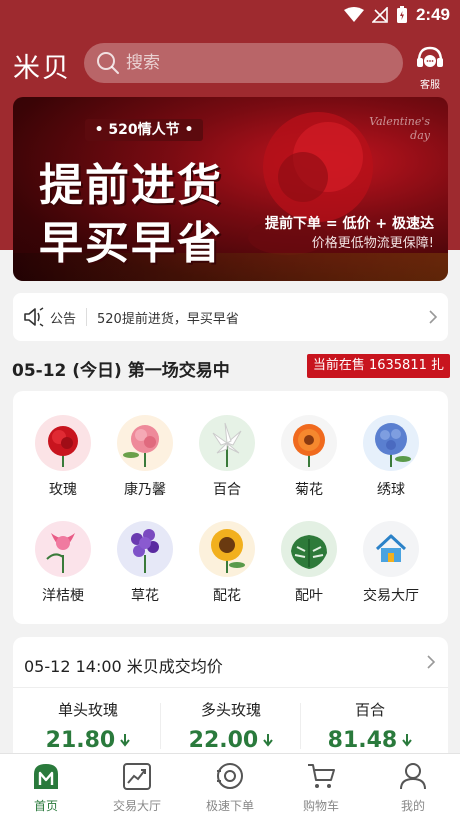 The image size is (460, 819). Describe the element at coordinates (123, 666) in the screenshot. I see `average-price-title: 05-12 14:00 米贝成交均价` at that location.